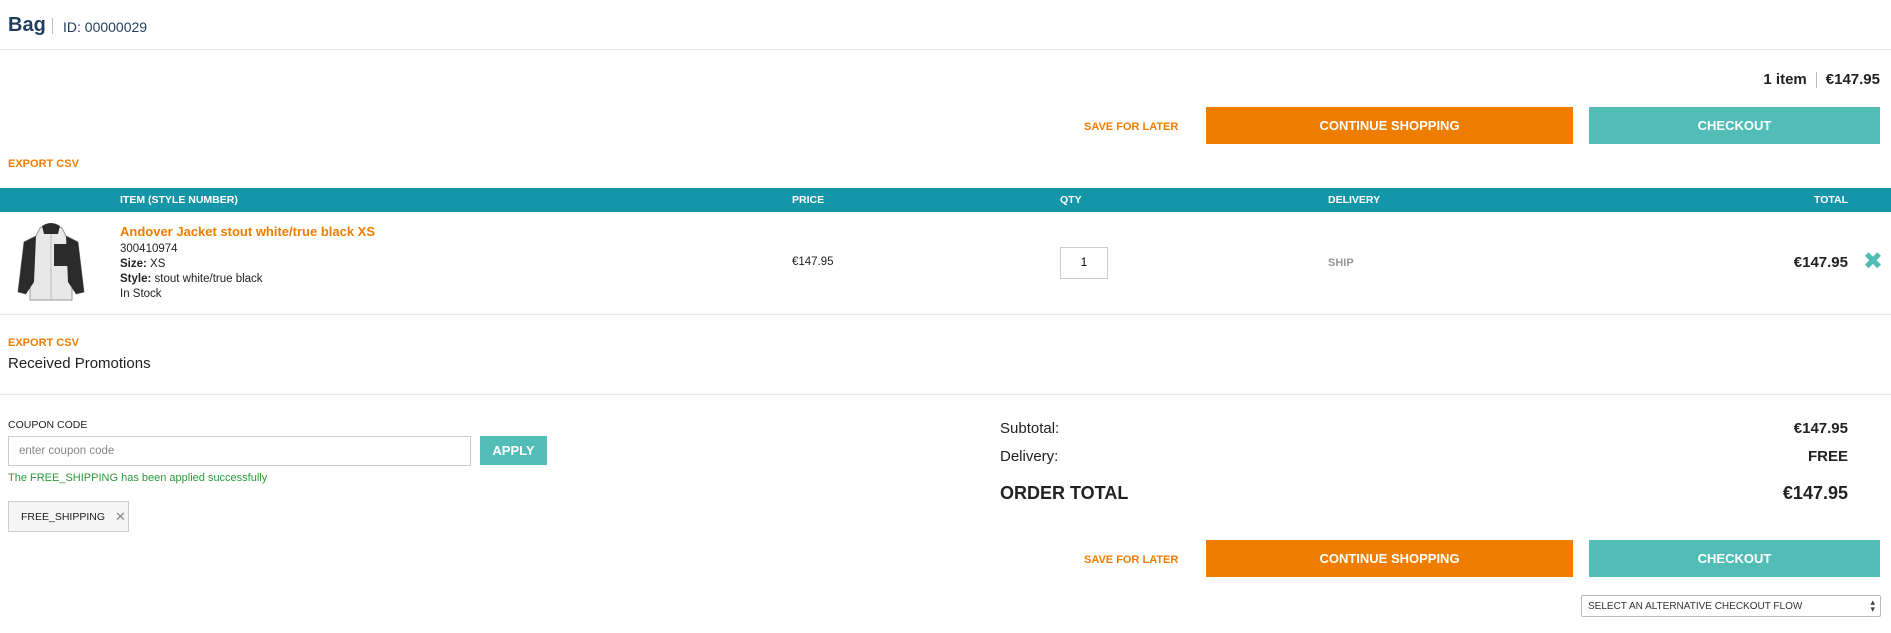  I want to click on summary-divider, so click(1816, 79).